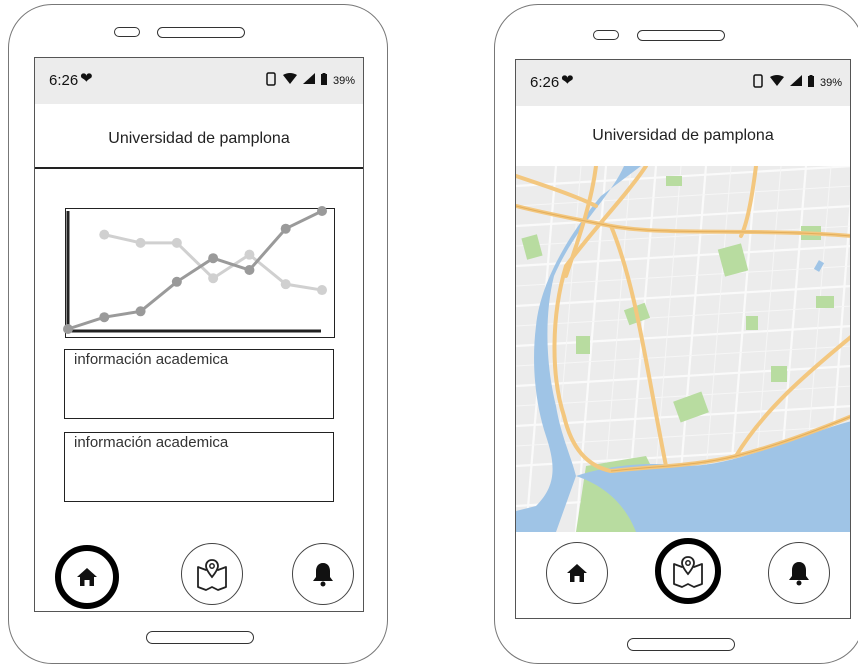 The width and height of the screenshot is (858, 664). I want to click on line-chart, so click(195, 270).